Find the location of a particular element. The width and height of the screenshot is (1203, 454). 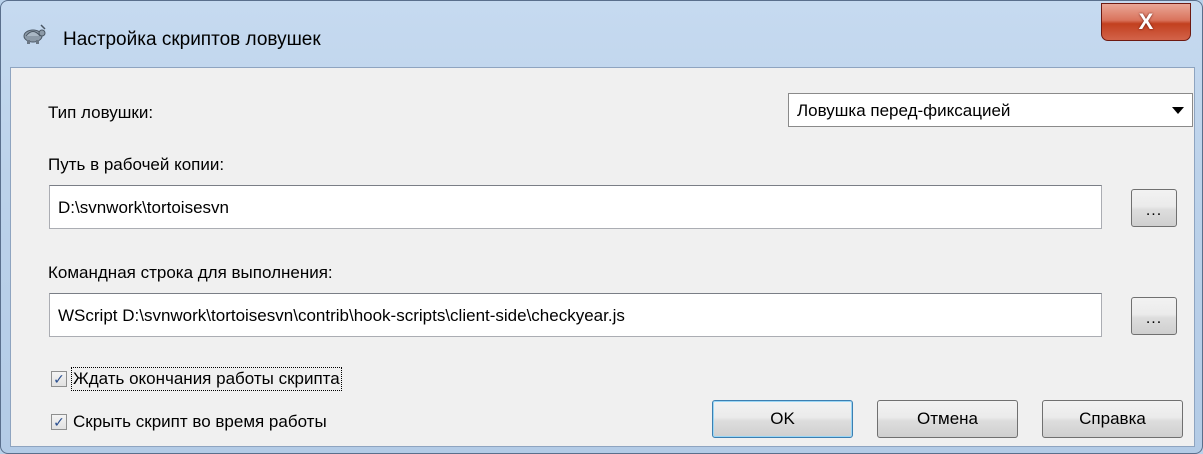

hide-checkbox-box: ✓ is located at coordinates (59, 422).